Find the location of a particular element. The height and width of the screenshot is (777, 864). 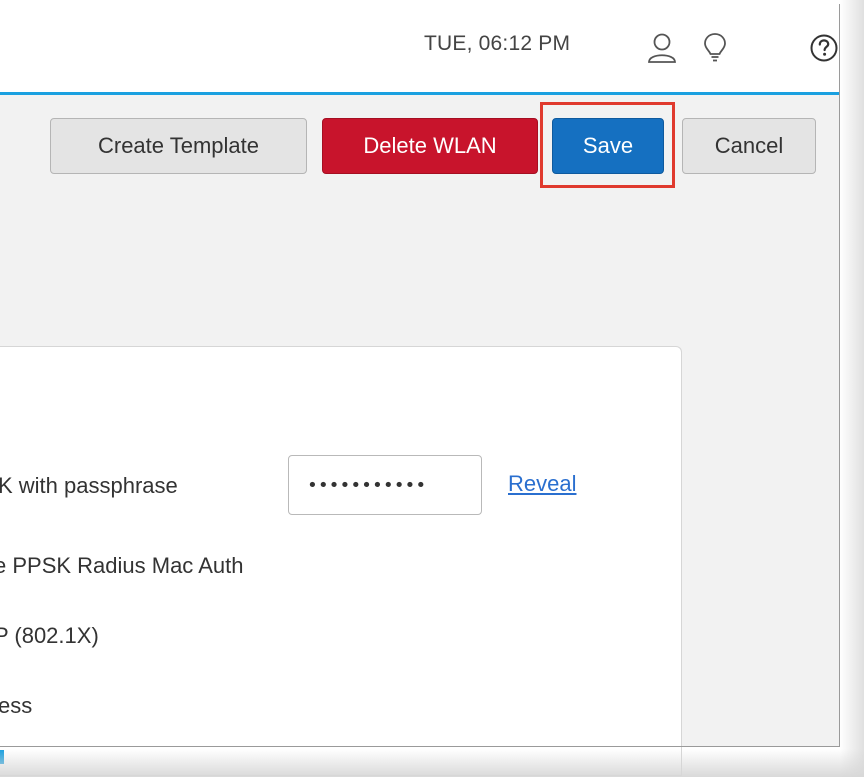

delete-wlan-button: Delete WLAN is located at coordinates (430, 146).